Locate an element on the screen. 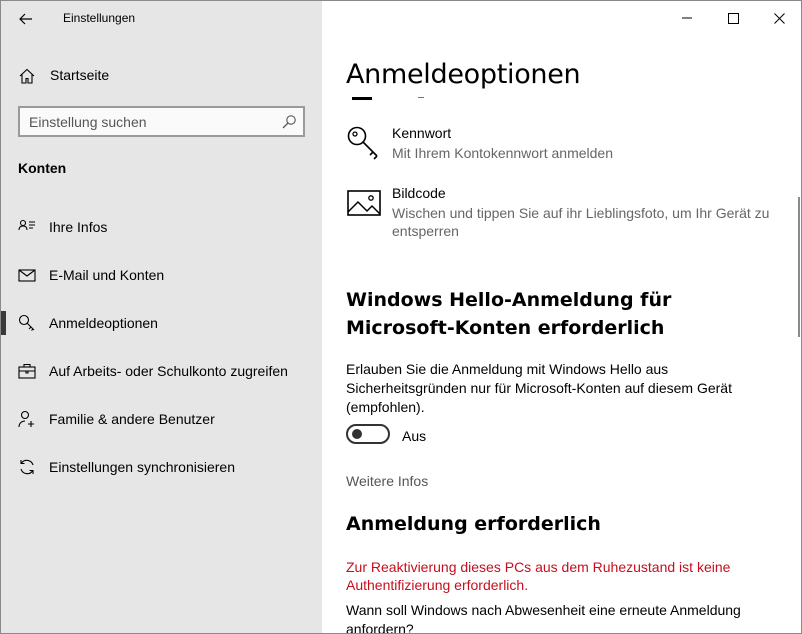 The image size is (802, 634). maximize-button is located at coordinates (733, 18).